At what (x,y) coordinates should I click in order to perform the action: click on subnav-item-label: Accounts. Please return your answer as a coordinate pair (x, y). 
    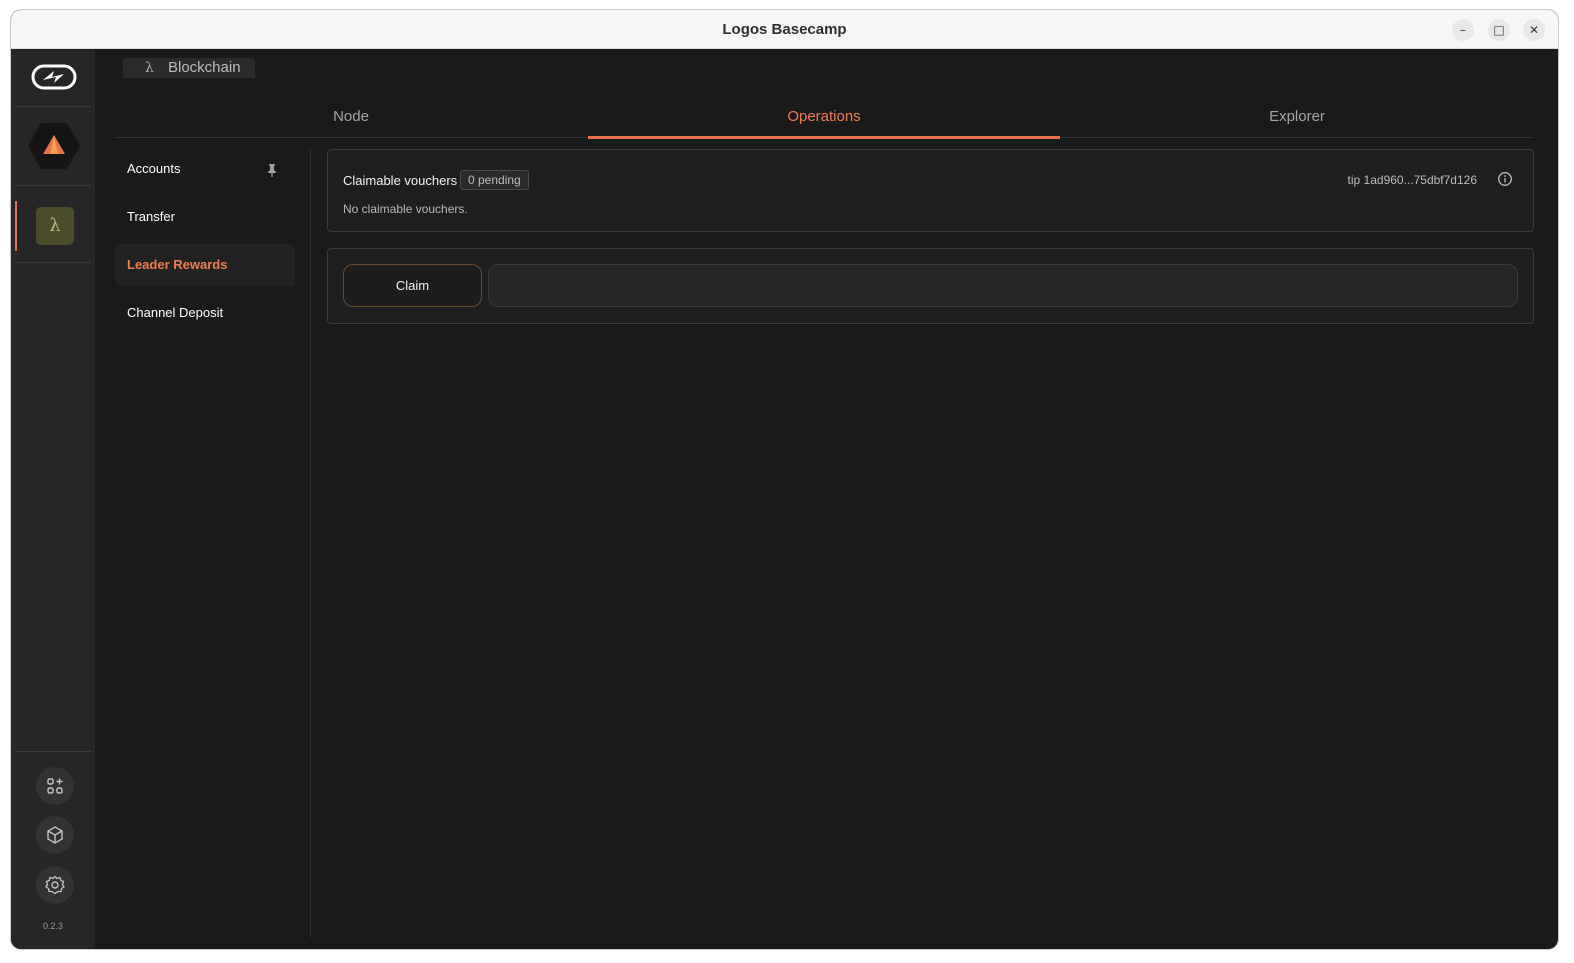
    Looking at the image, I should click on (154, 168).